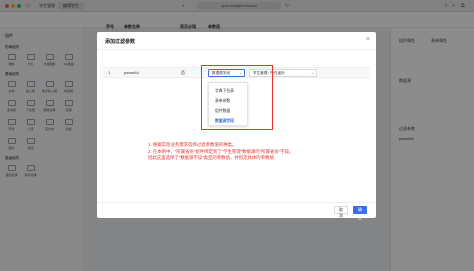 Image resolution: width=474 pixels, height=271 pixels. Describe the element at coordinates (188, 26) in the screenshot. I see `column-required: 是否必填` at that location.